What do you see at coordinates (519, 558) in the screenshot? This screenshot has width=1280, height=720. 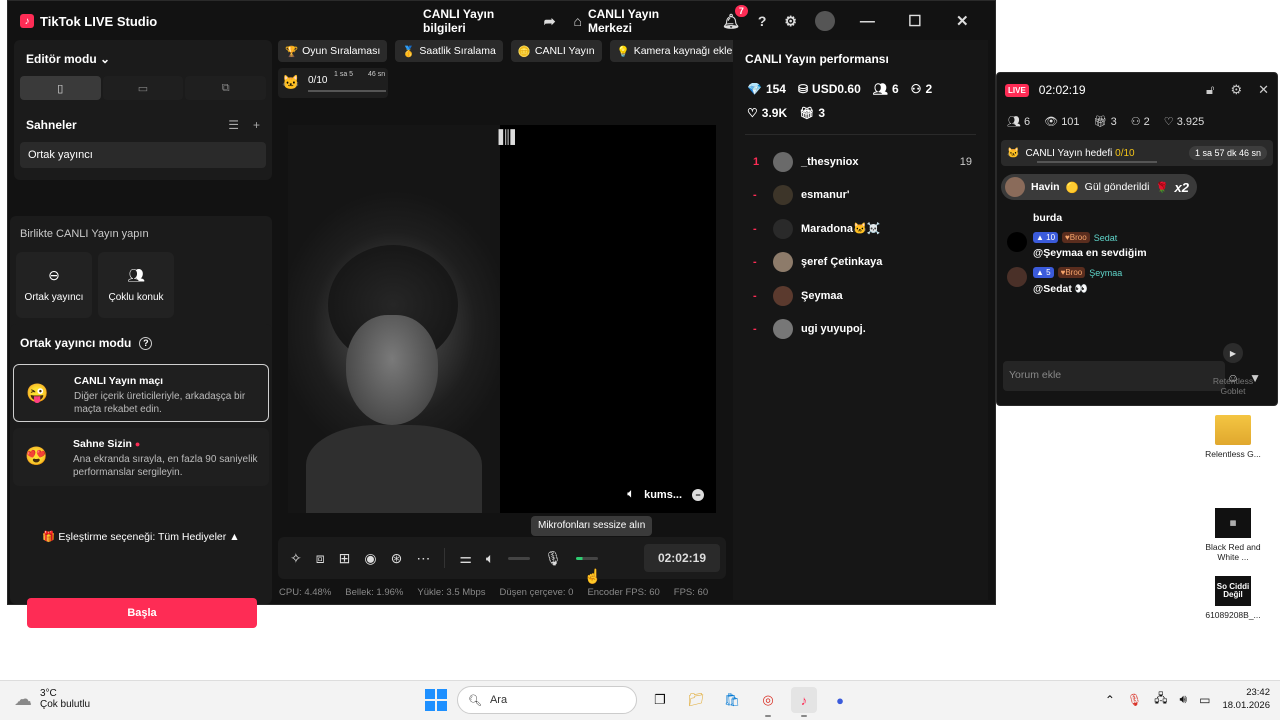 I see `volume-slider` at bounding box center [519, 558].